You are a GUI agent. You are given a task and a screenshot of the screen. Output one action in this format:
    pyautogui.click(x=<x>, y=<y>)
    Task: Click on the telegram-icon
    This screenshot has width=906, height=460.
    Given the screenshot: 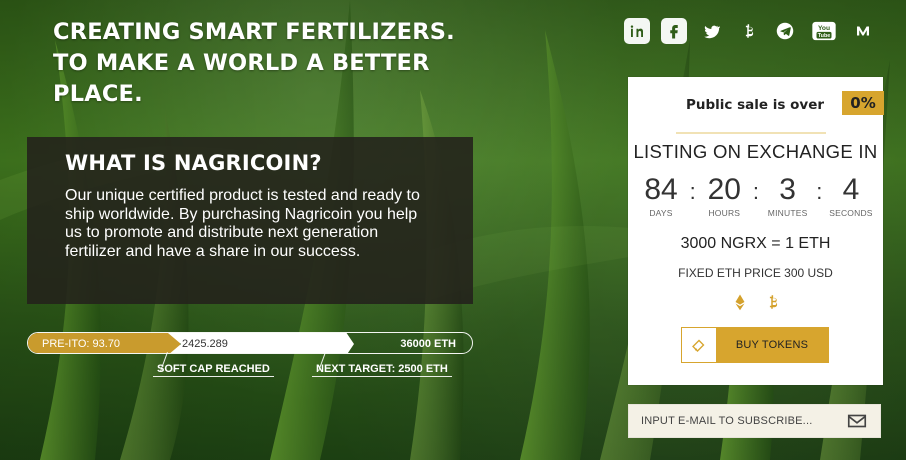 What is the action you would take?
    pyautogui.click(x=785, y=31)
    